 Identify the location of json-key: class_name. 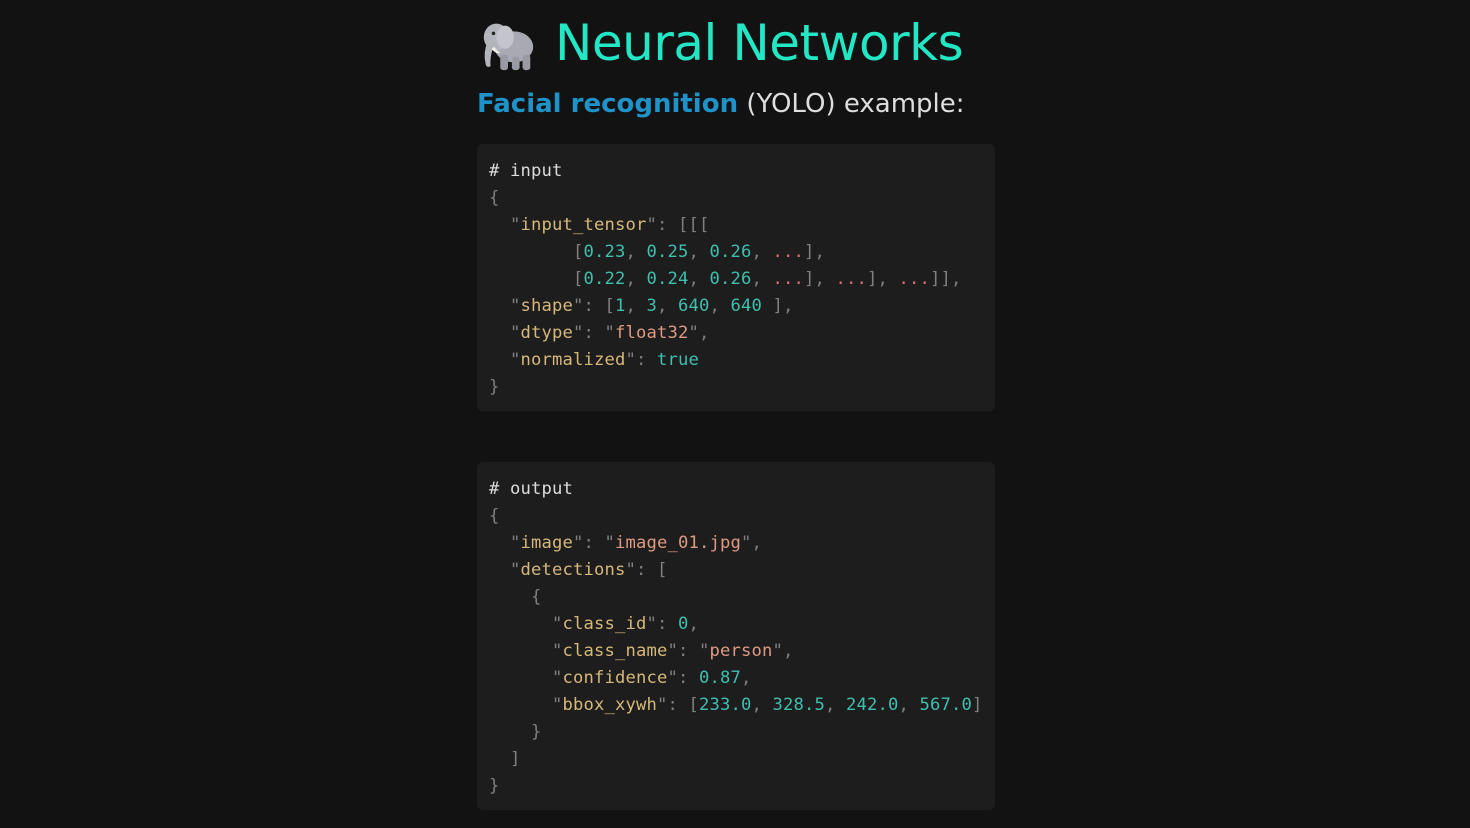
(615, 651).